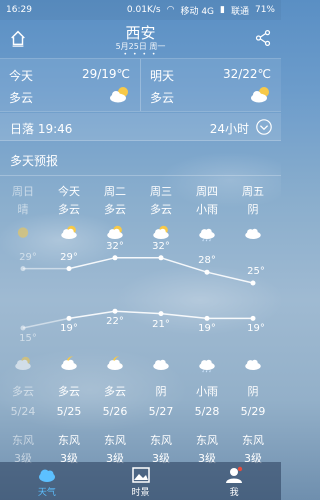 Image resolution: width=320 pixels, height=500 pixels. I want to click on tab-me: 我, so click(234, 481).